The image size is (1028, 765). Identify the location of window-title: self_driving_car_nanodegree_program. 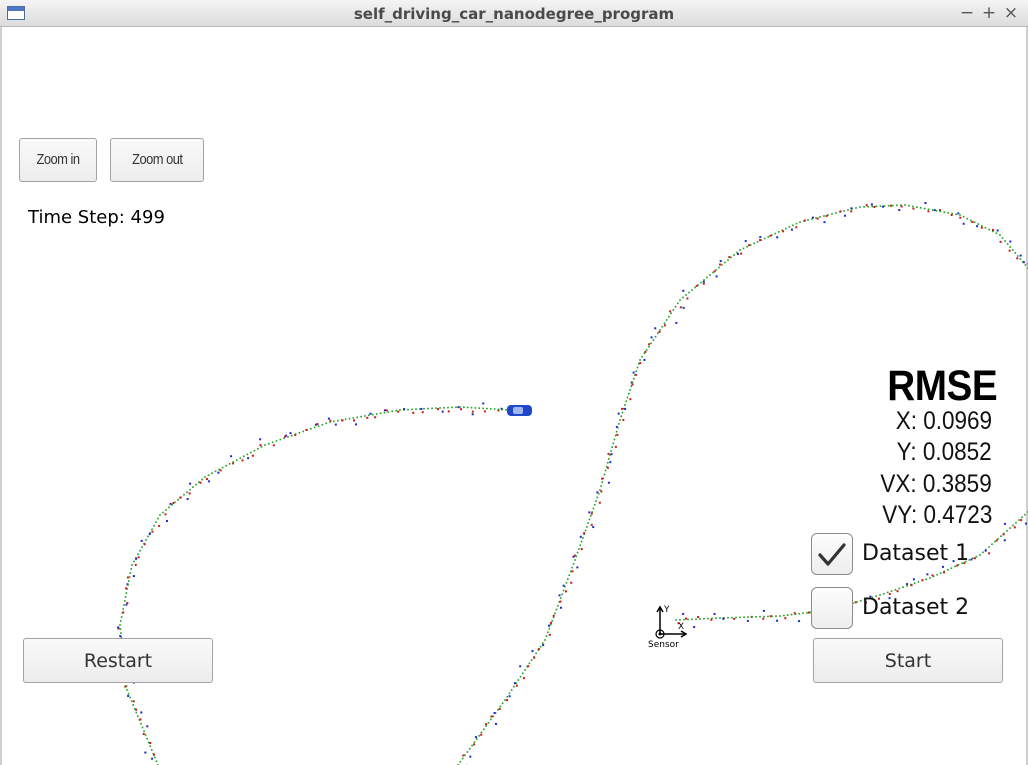
(514, 14).